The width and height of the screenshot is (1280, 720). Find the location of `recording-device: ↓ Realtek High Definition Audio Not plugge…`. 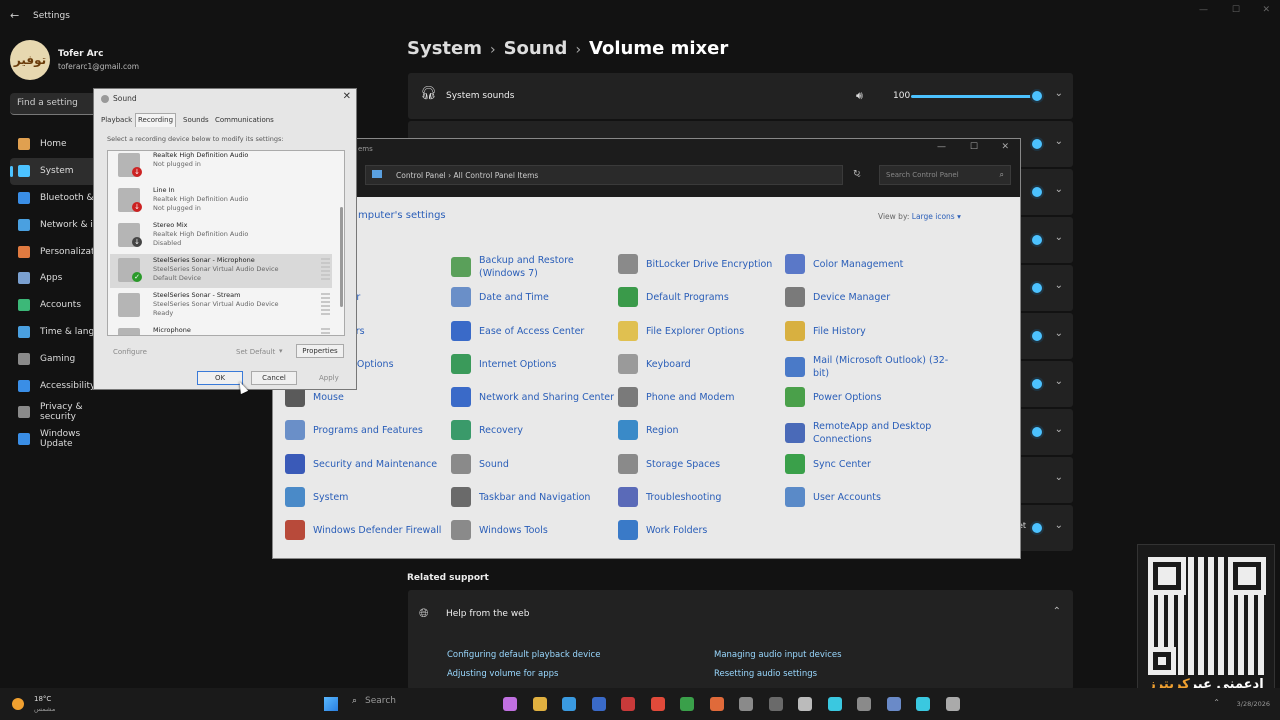

recording-device: ↓ Realtek High Definition Audio Not plugge… is located at coordinates (221, 167).